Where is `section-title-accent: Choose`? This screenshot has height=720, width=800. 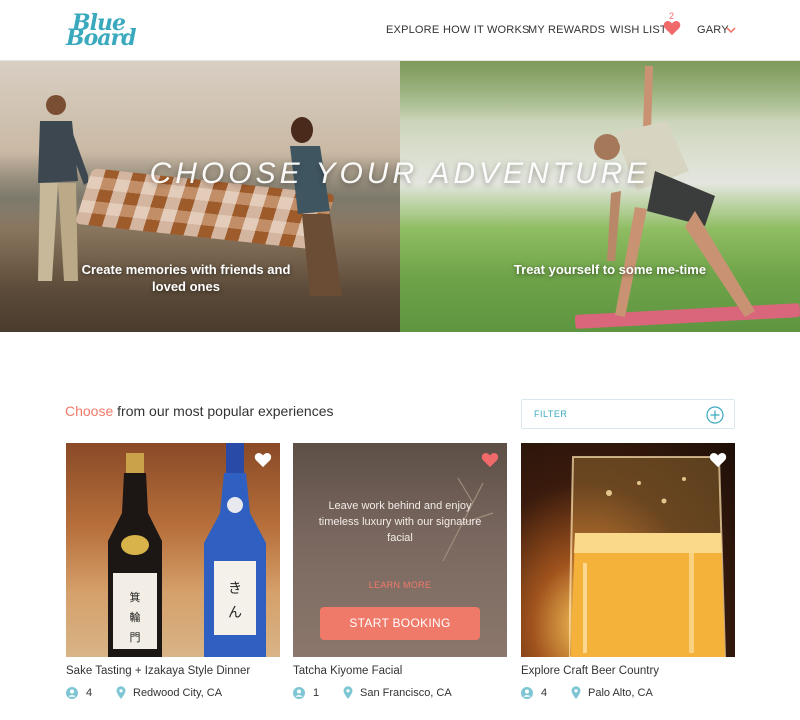 section-title-accent: Choose is located at coordinates (89, 411).